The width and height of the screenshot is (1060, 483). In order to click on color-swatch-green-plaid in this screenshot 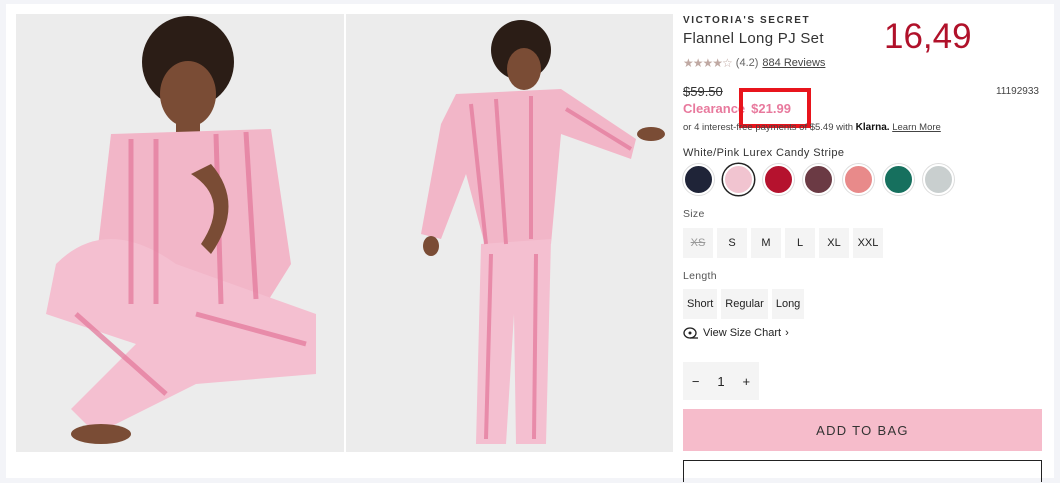, I will do `click(898, 179)`.